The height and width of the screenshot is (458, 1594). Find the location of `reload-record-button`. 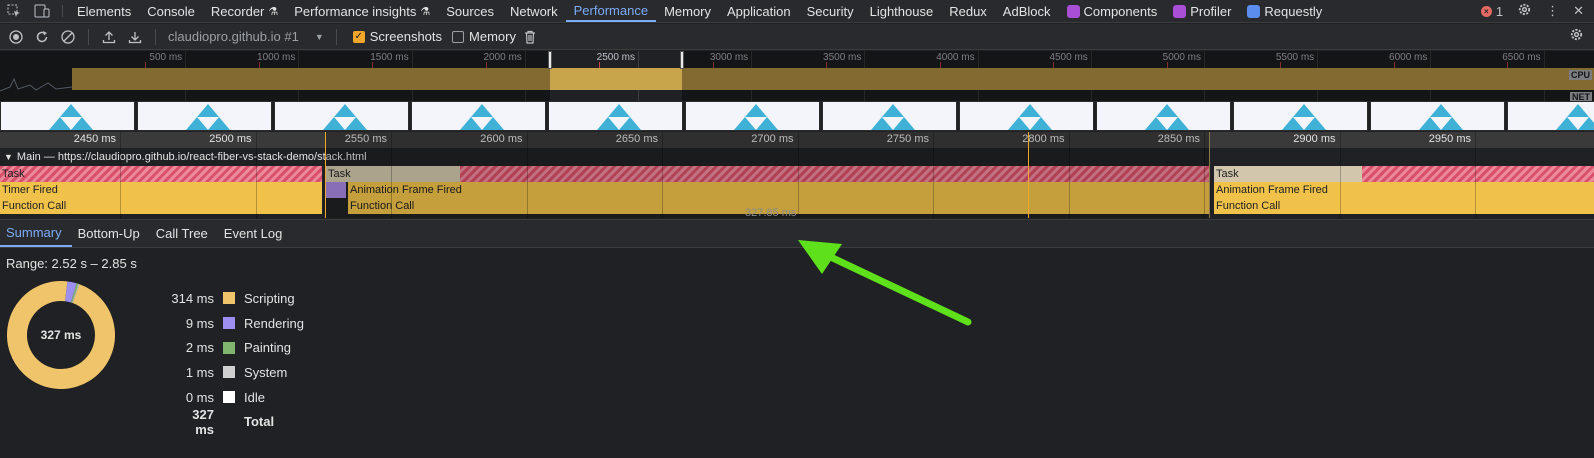

reload-record-button is located at coordinates (42, 37).